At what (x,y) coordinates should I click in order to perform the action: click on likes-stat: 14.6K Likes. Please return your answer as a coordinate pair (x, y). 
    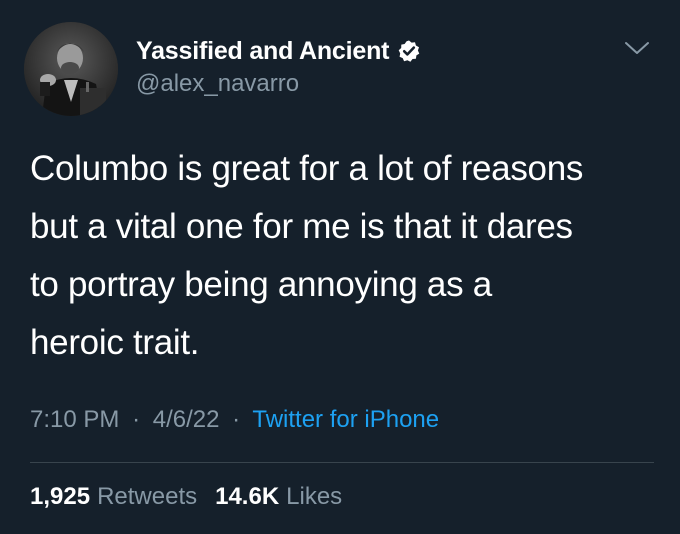
    Looking at the image, I should click on (278, 497).